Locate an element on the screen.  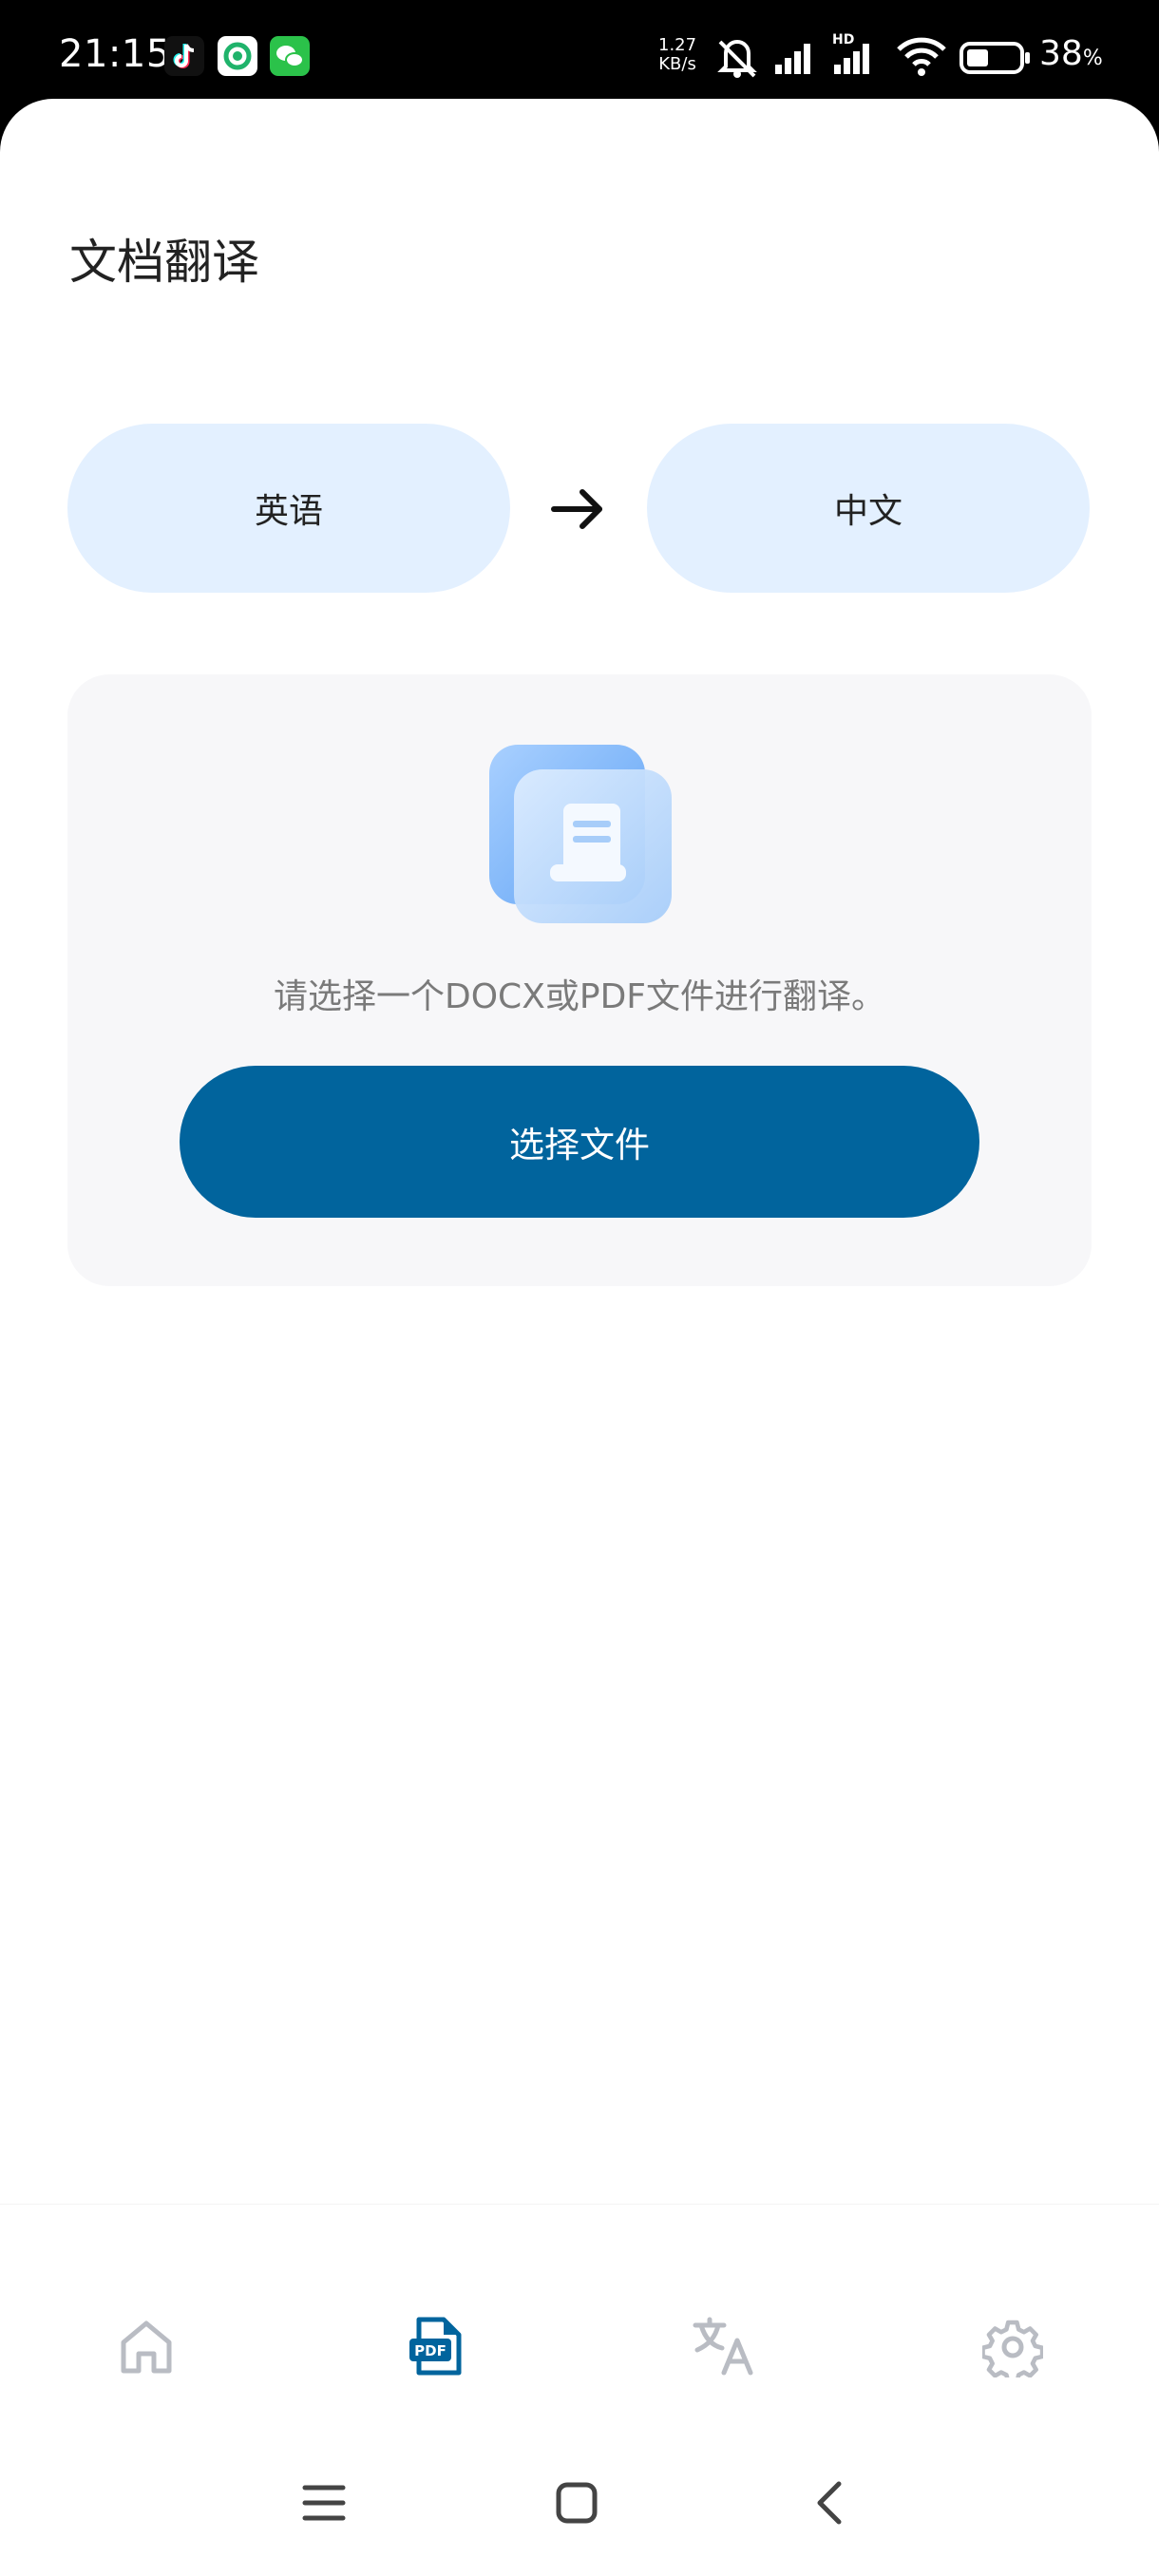
system-home-button is located at coordinates (576, 2503).